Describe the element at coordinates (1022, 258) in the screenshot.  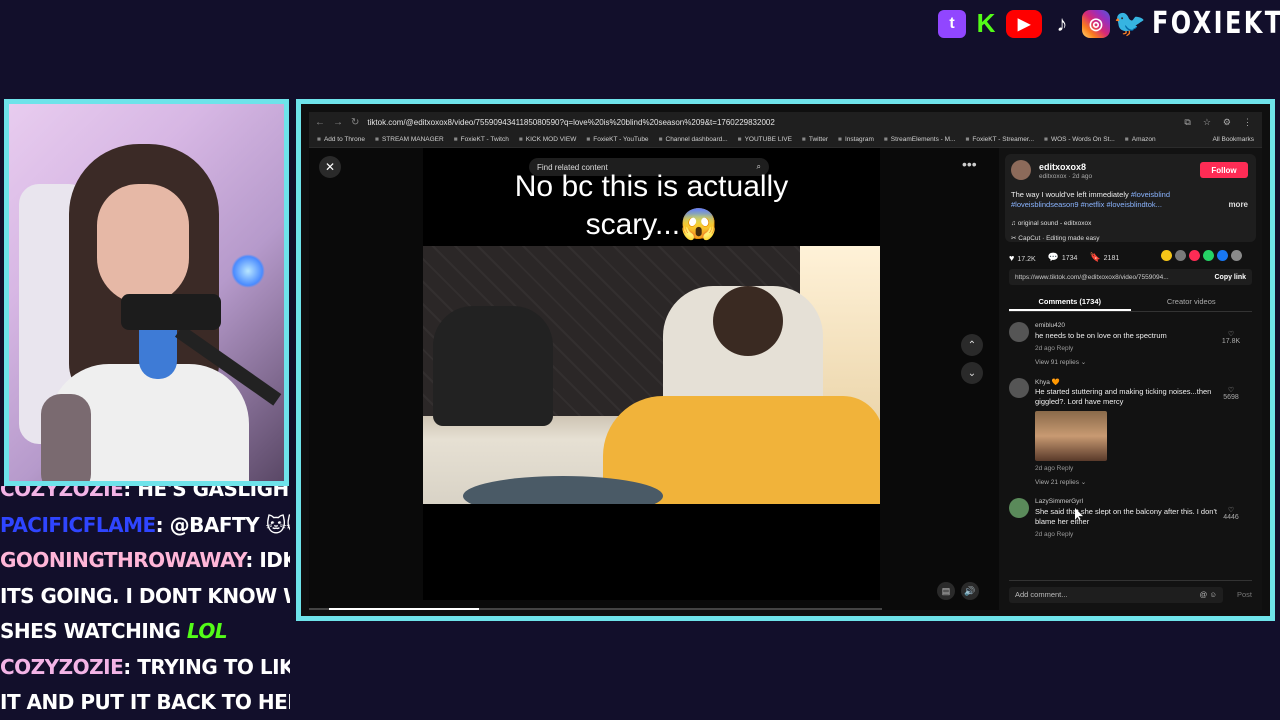
I see `like-stat: ♥ 17.2K` at that location.